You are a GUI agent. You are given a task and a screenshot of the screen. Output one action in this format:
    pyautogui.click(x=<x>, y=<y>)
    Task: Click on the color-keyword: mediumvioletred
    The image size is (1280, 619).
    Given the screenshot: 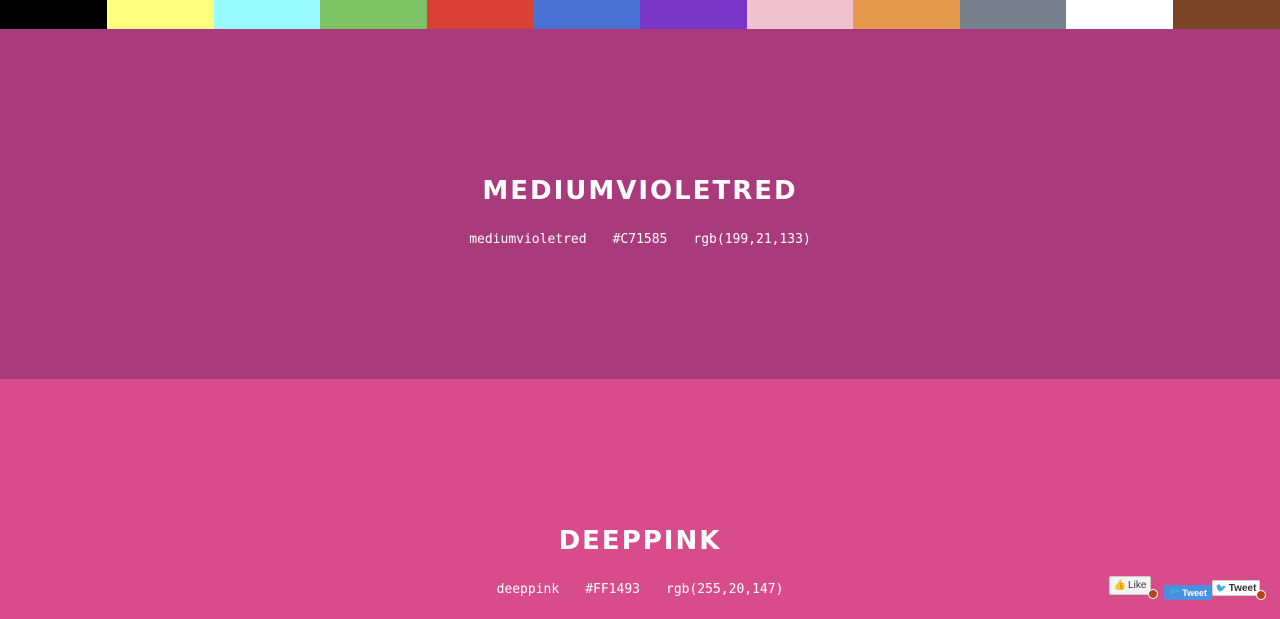 What is the action you would take?
    pyautogui.click(x=528, y=239)
    